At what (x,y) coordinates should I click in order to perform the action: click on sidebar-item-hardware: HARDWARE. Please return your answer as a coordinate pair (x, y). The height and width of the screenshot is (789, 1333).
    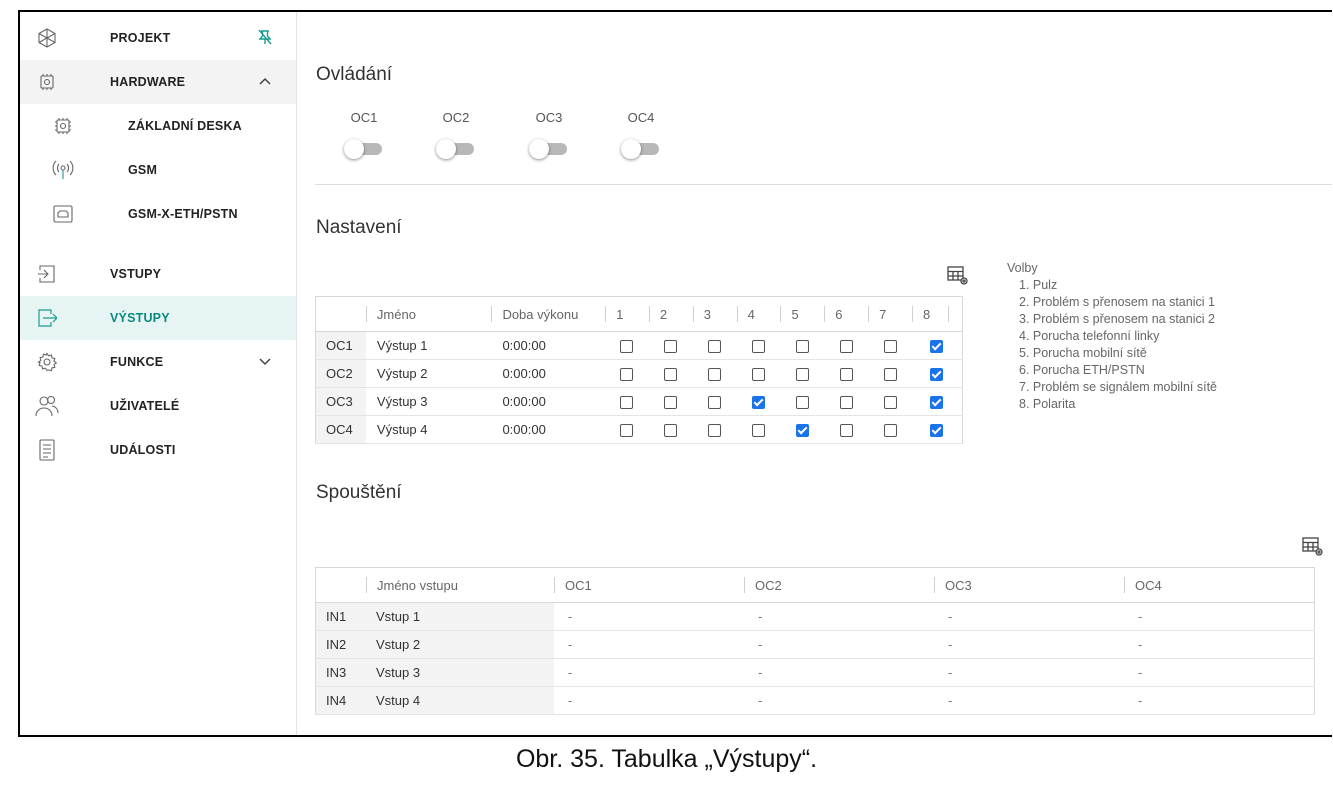
    Looking at the image, I should click on (158, 82).